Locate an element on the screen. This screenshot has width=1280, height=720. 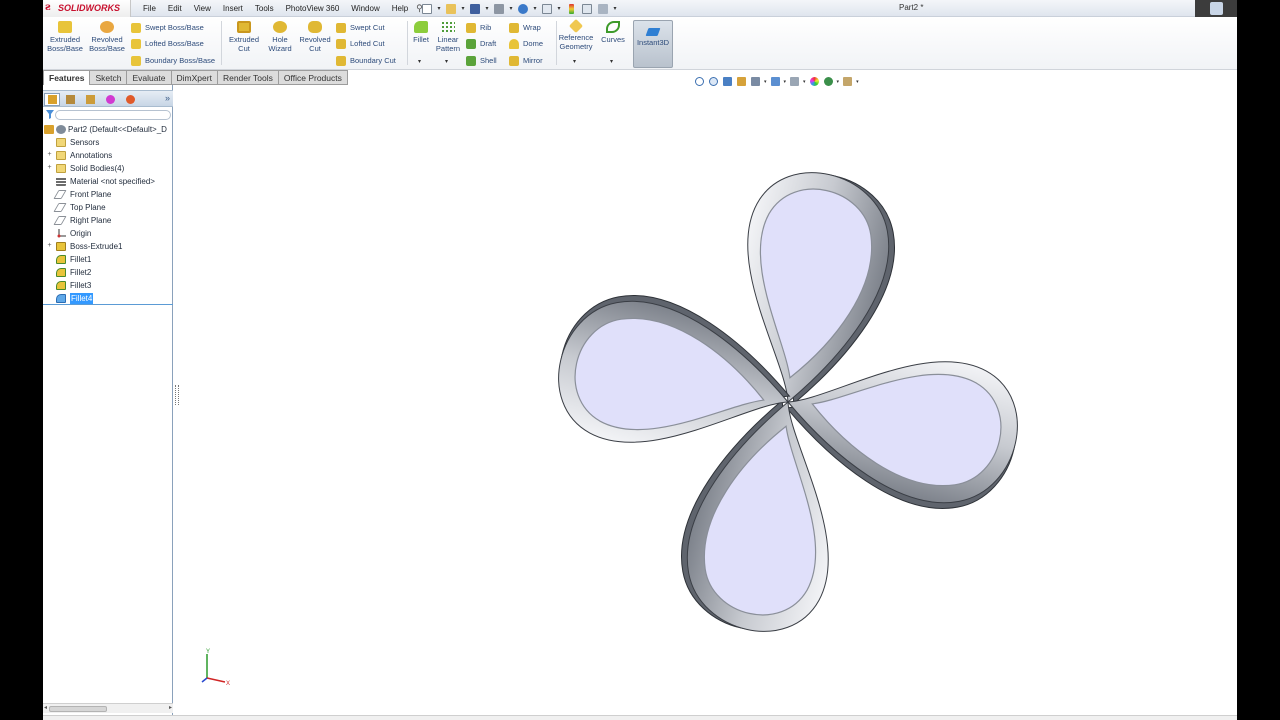
scroll-right-icon: ▸ is located at coordinates (170, 707).